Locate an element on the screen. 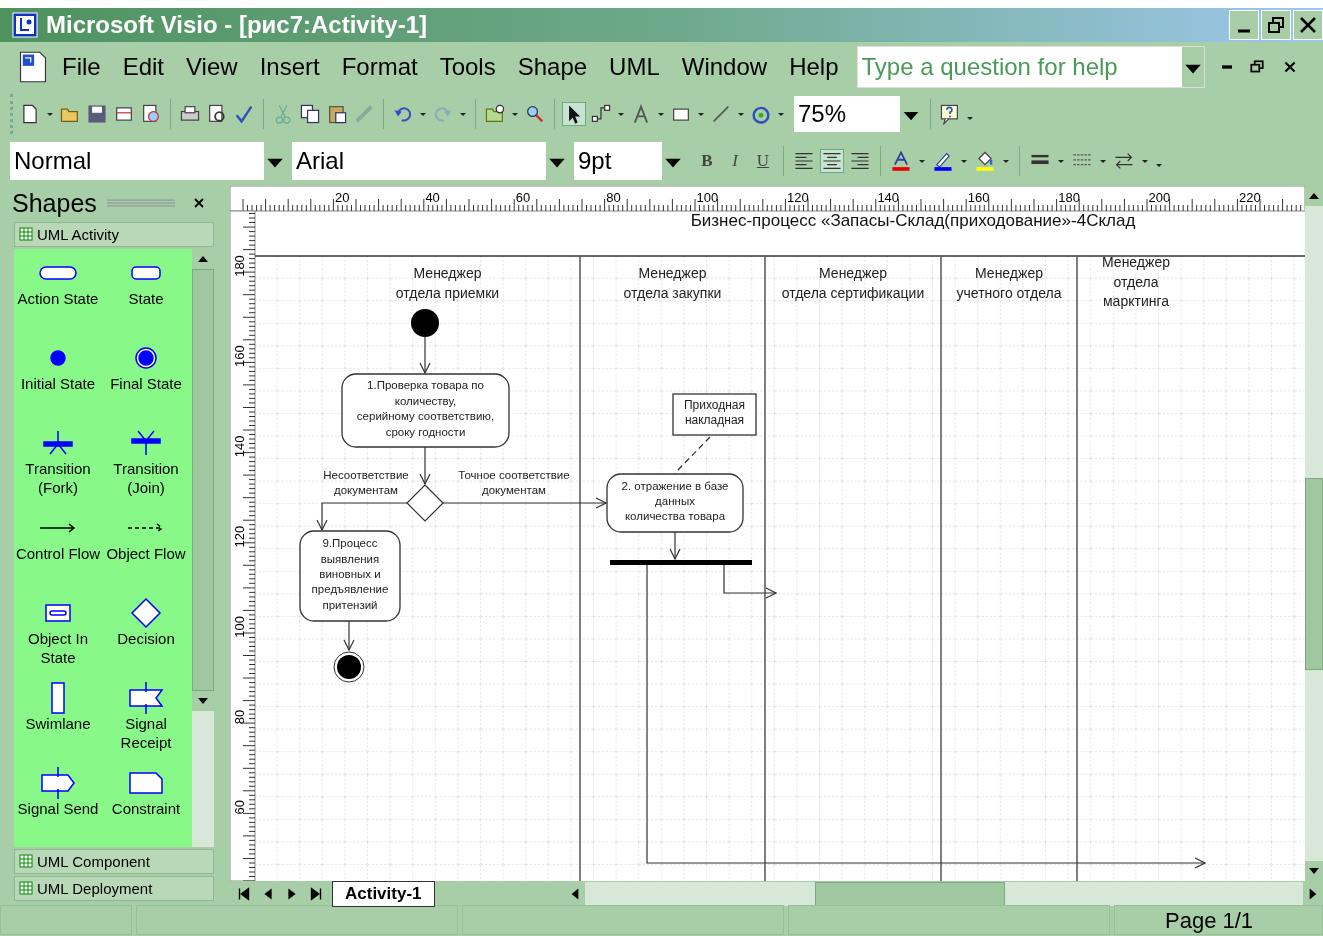  menu-item: File is located at coordinates (81, 67).